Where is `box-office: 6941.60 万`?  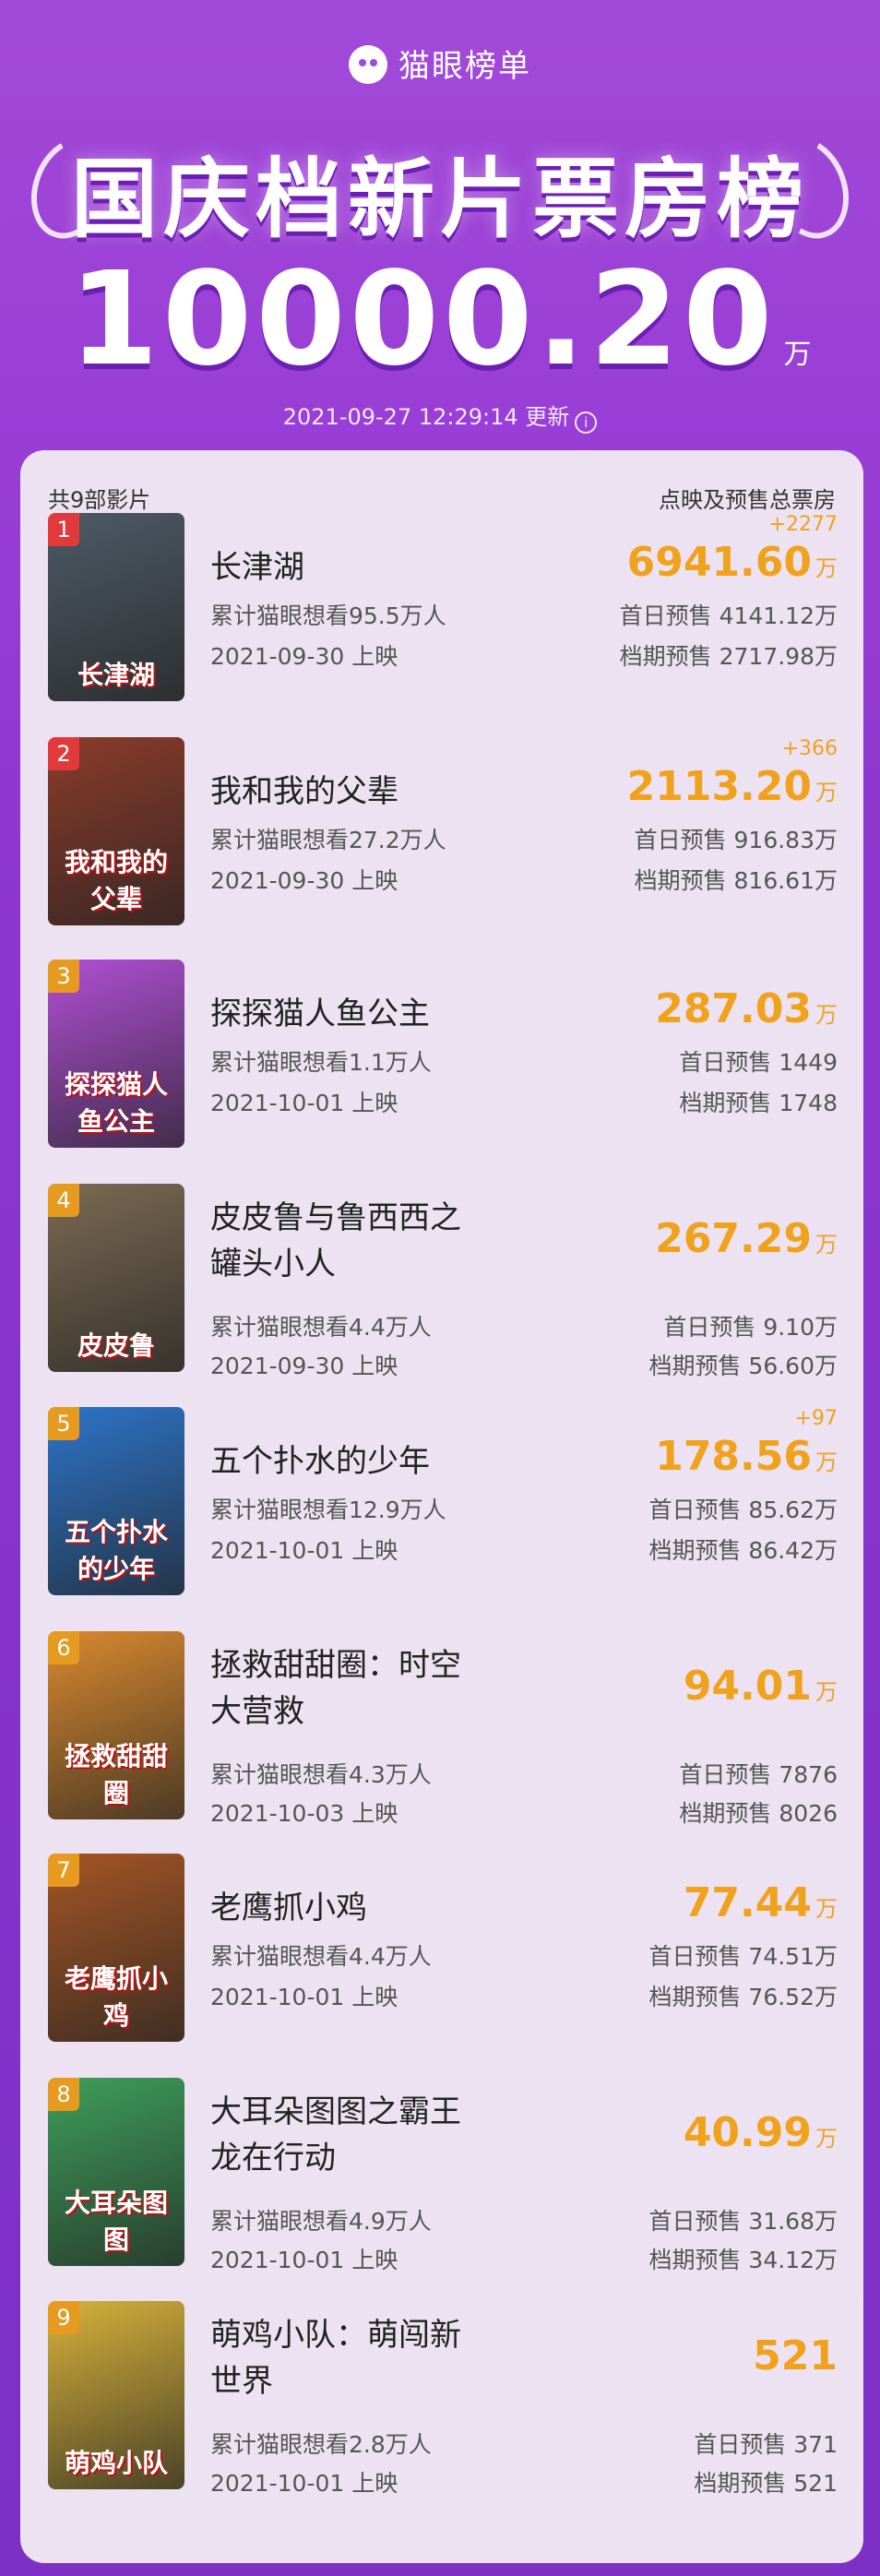 box-office: 6941.60 万 is located at coordinates (732, 562).